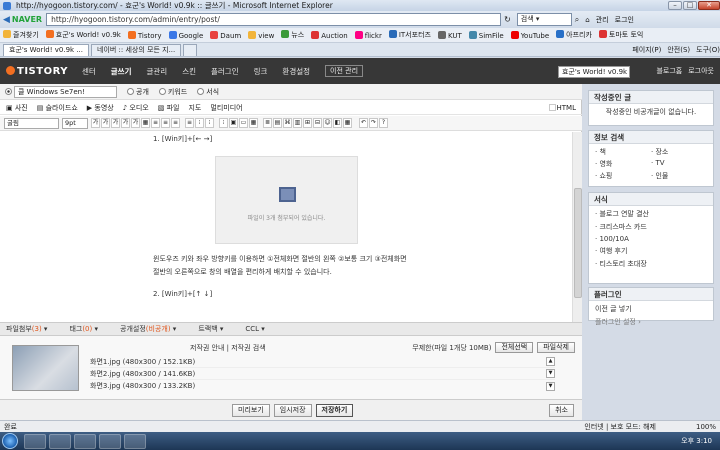  I want to click on manage-link: 관리, so click(602, 20).